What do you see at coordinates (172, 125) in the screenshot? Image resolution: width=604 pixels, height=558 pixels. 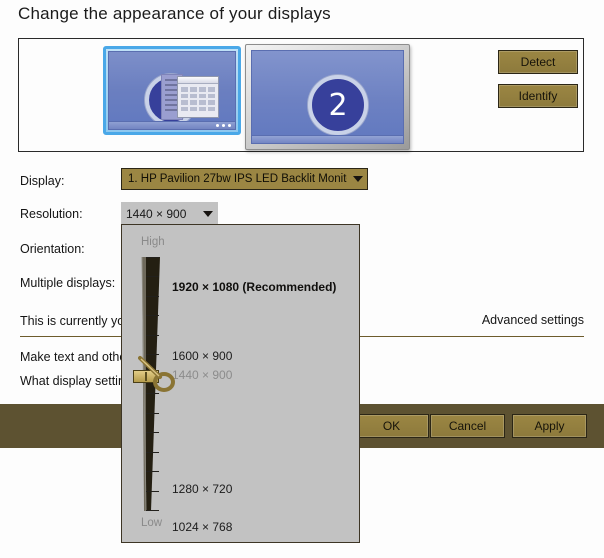 I see `monitor-1-taskbar` at bounding box center [172, 125].